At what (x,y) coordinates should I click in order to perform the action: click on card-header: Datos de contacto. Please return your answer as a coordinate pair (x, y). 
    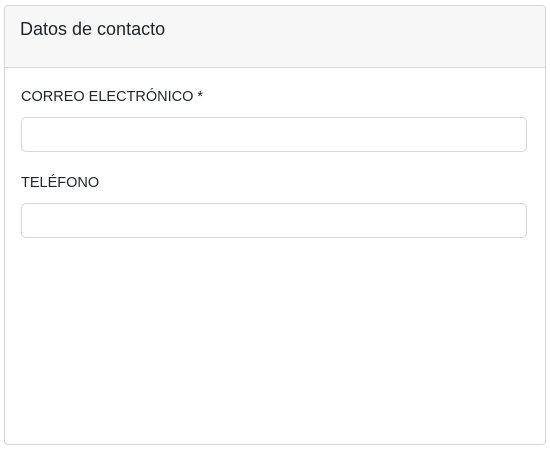
    Looking at the image, I should click on (275, 37).